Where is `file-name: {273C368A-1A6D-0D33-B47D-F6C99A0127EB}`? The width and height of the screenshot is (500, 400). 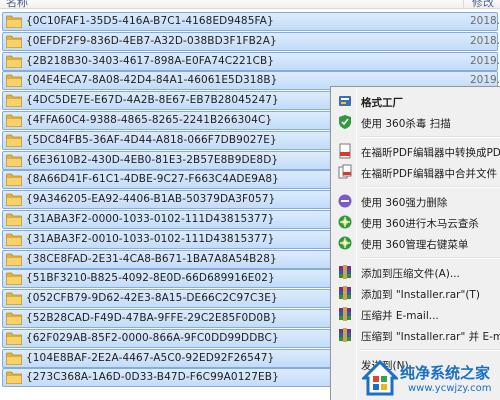 file-name: {273C368A-1A6D-0D33-B47D-F6C99A0127EB} is located at coordinates (152, 377).